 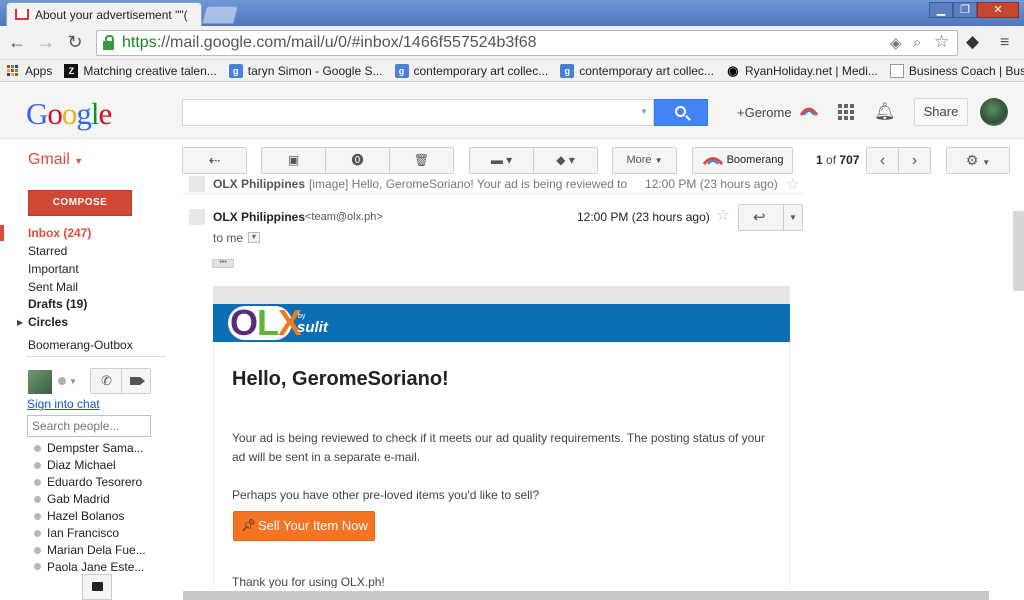 What do you see at coordinates (59, 233) in the screenshot?
I see `nav-item-inbox: Inbox (247)` at bounding box center [59, 233].